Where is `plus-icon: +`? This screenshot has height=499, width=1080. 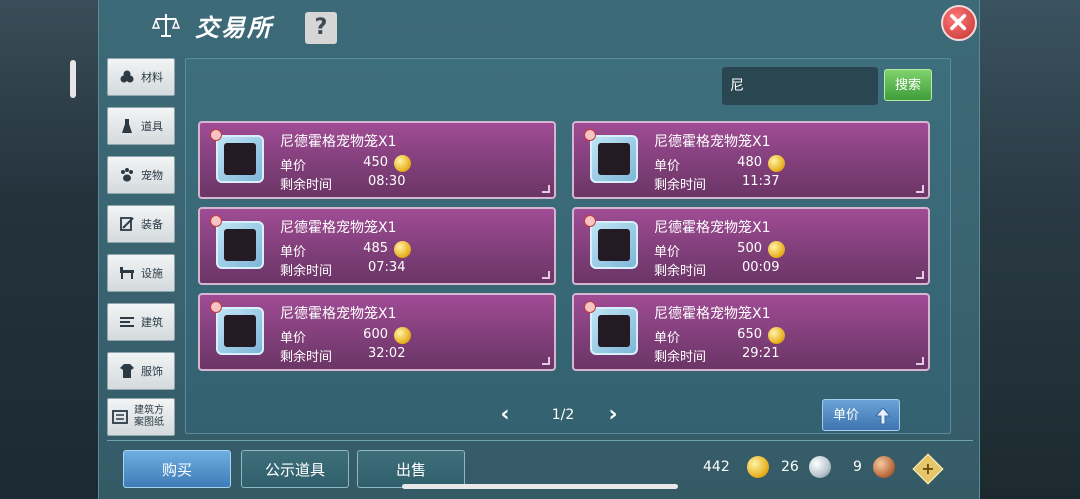
plus-icon: + is located at coordinates (928, 468).